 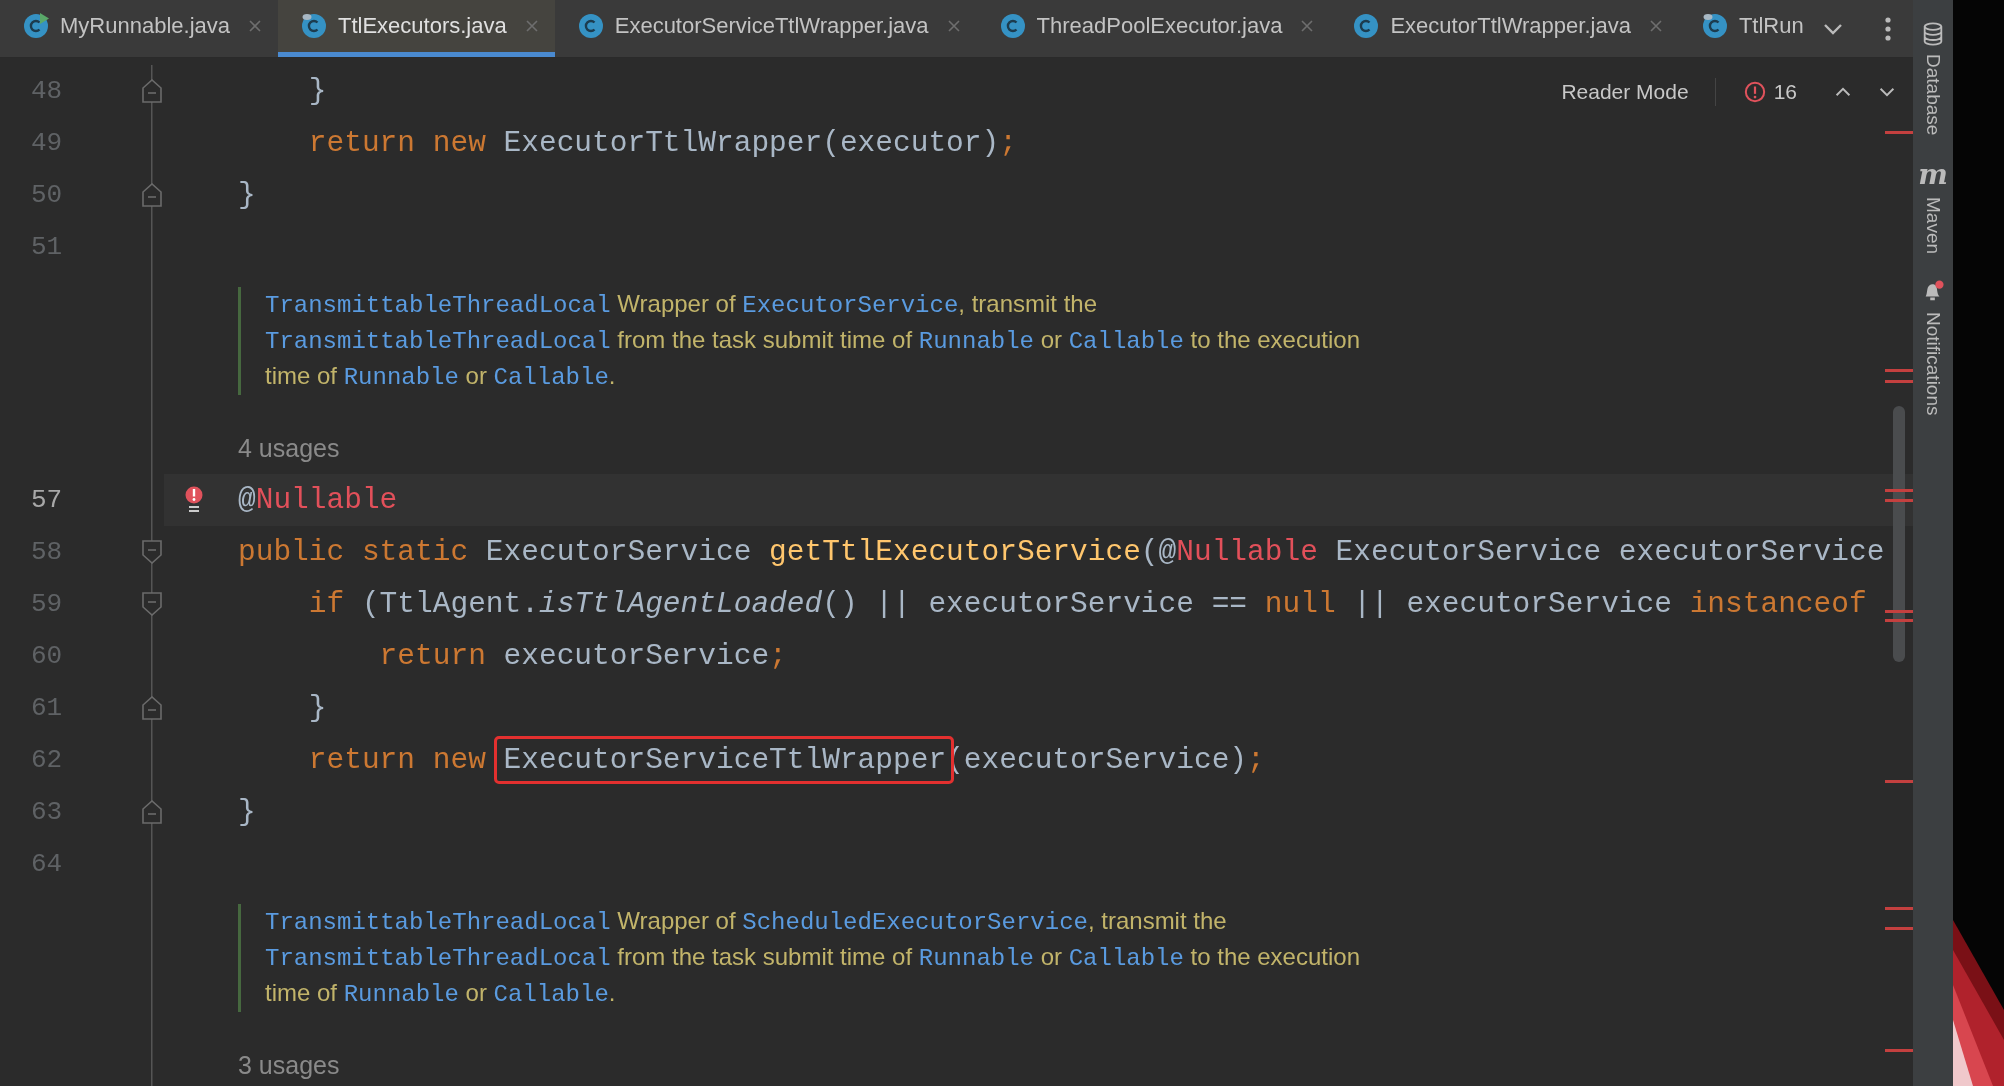 What do you see at coordinates (47, 812) in the screenshot?
I see `line-number: 63` at bounding box center [47, 812].